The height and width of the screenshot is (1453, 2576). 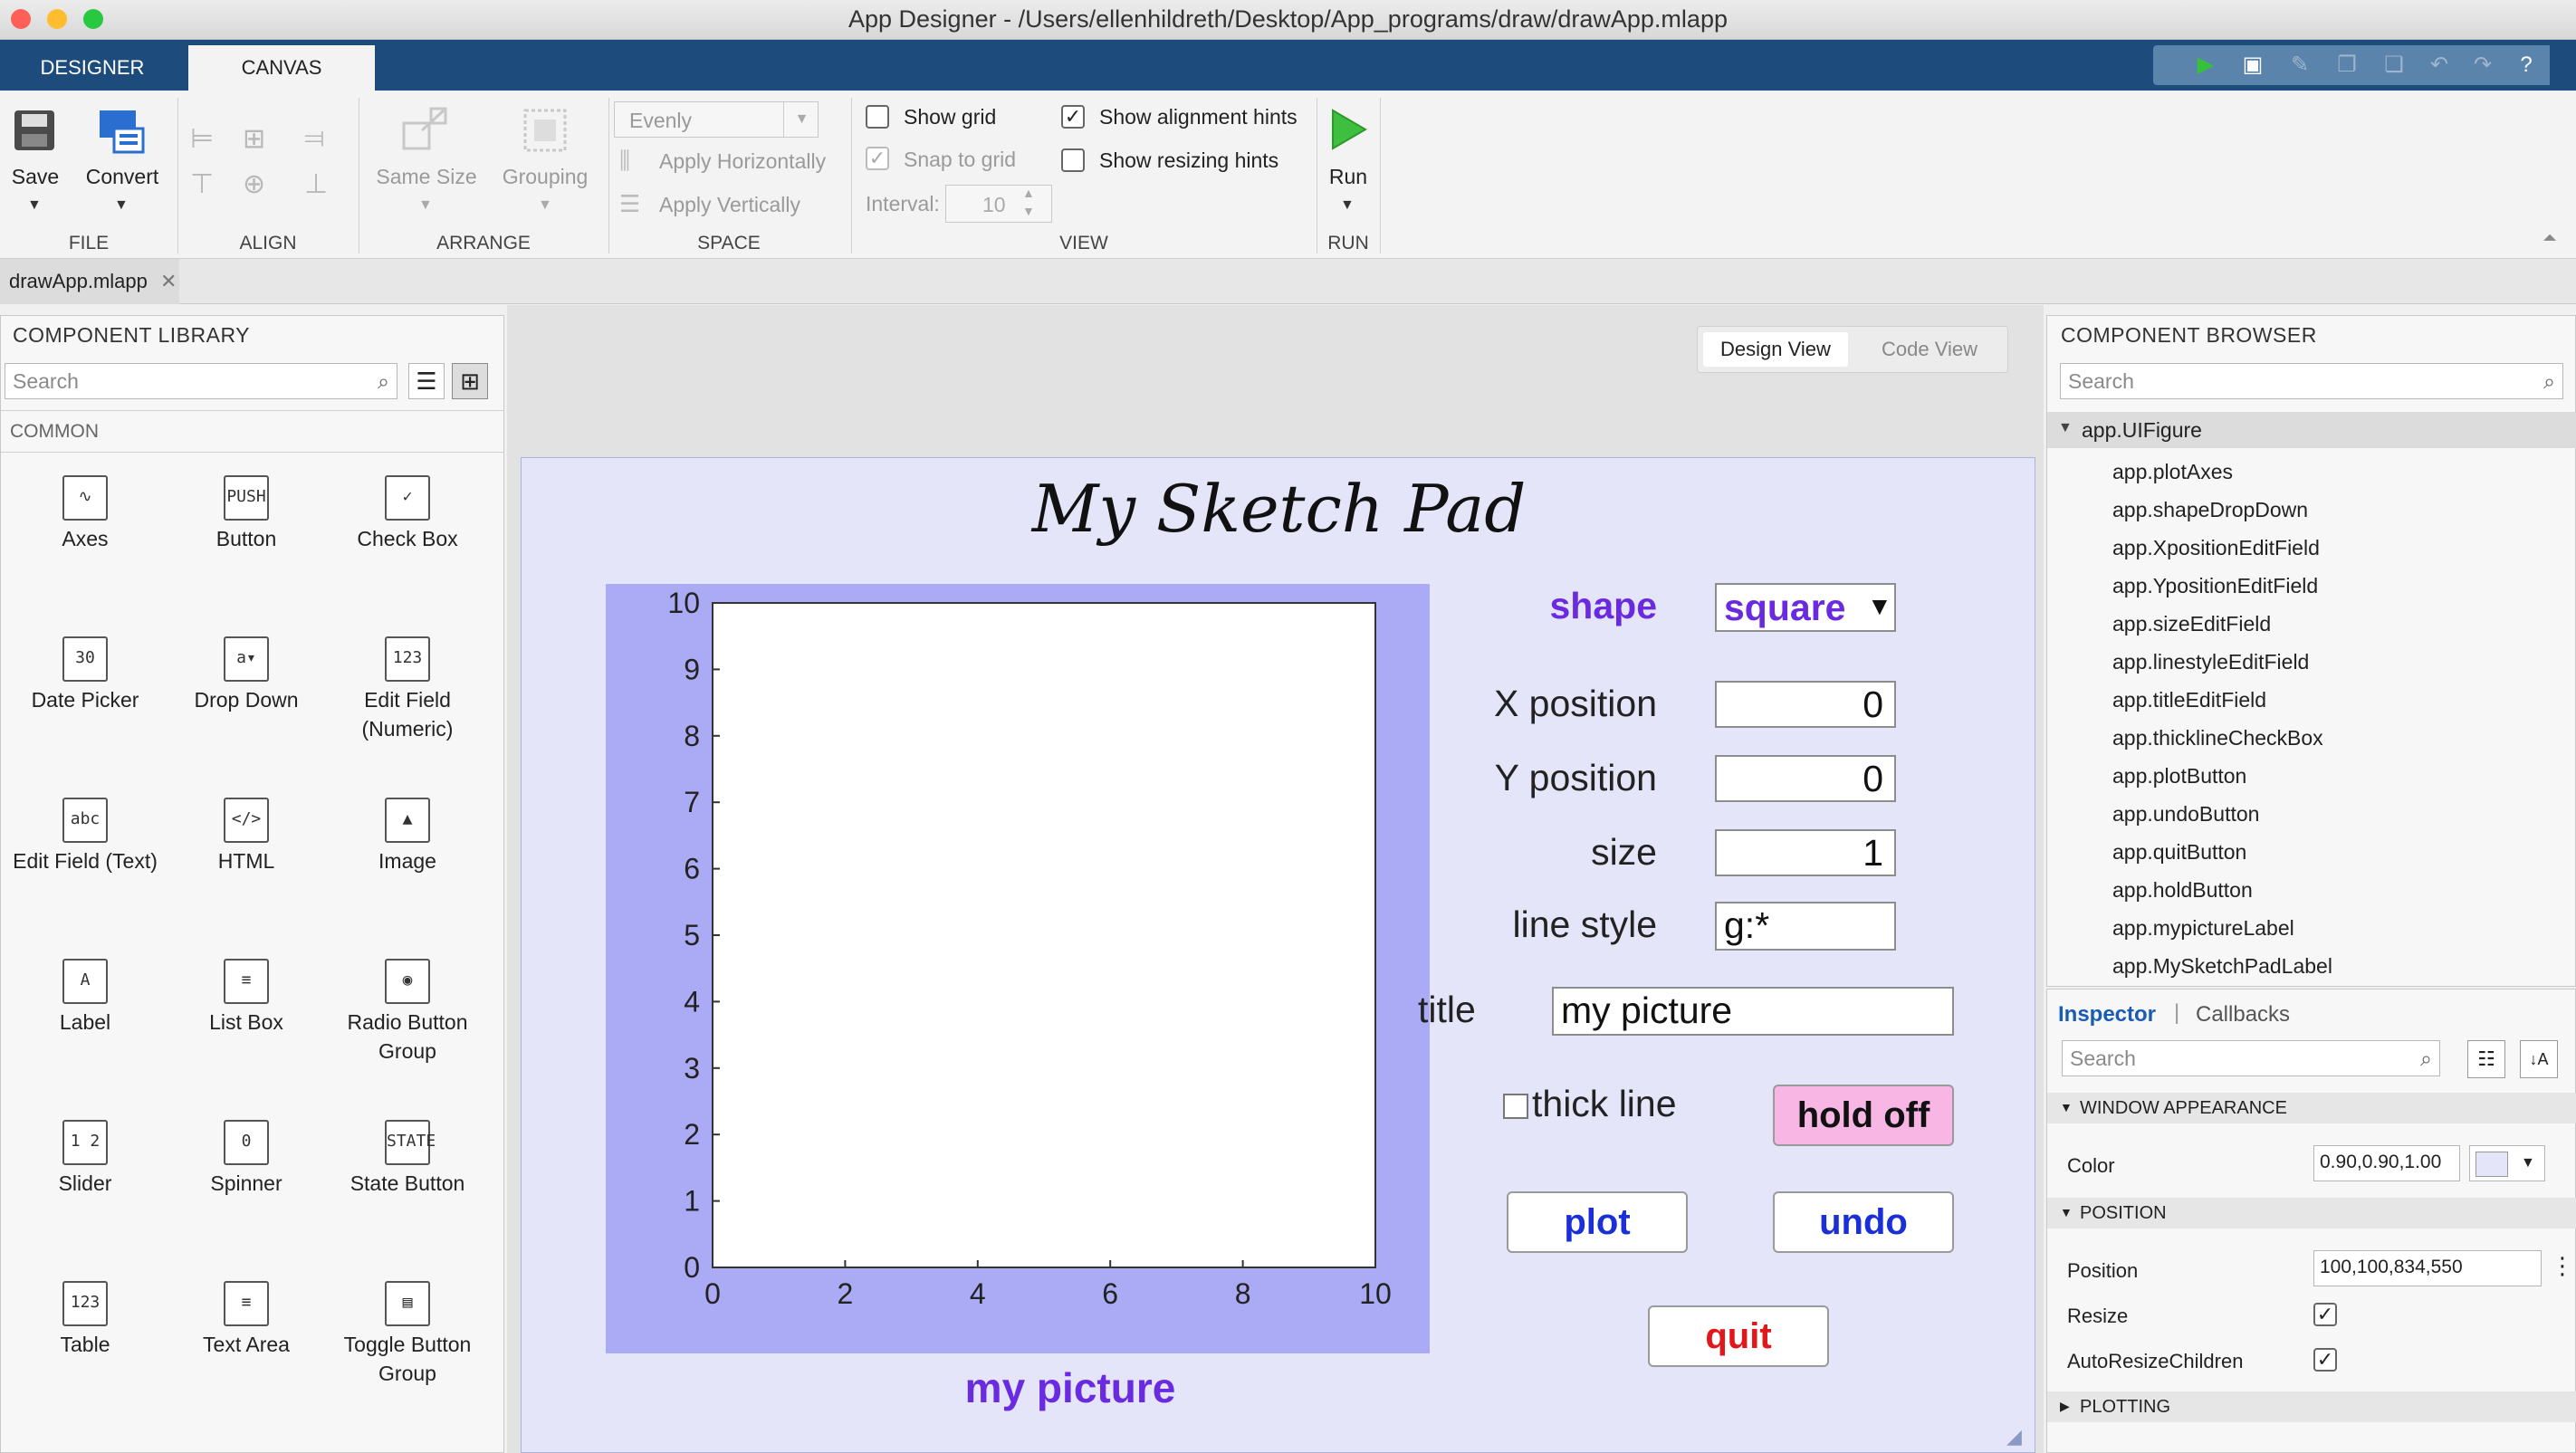 I want to click on library-item: ▲ Image, so click(x=407, y=837).